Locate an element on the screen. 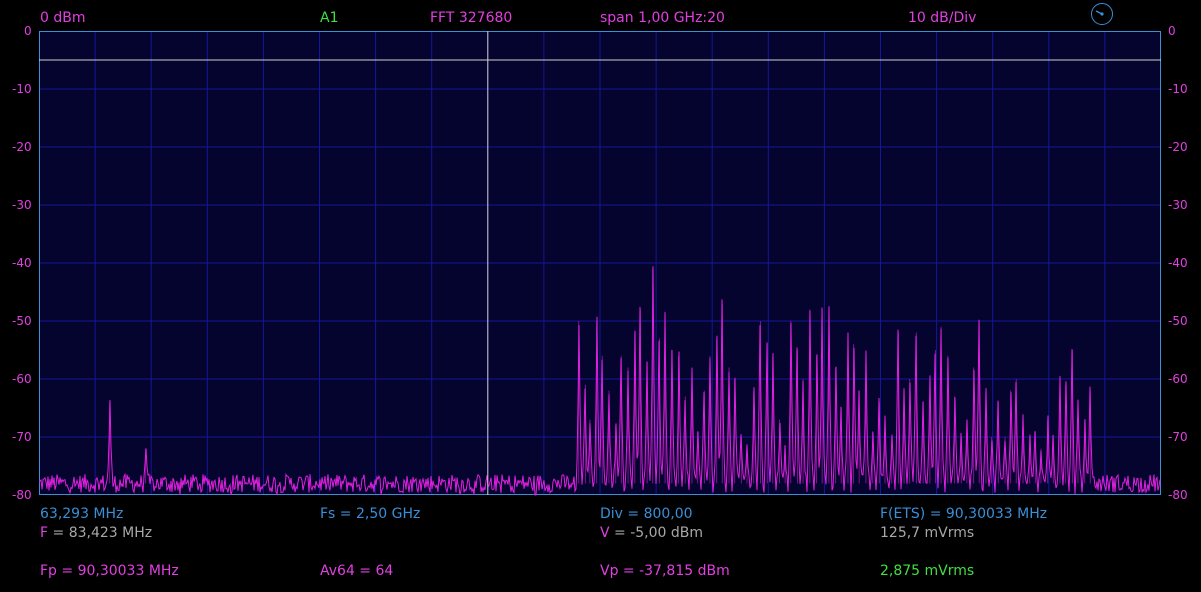  y-tick-label-right: -10 is located at coordinates (1178, 89).